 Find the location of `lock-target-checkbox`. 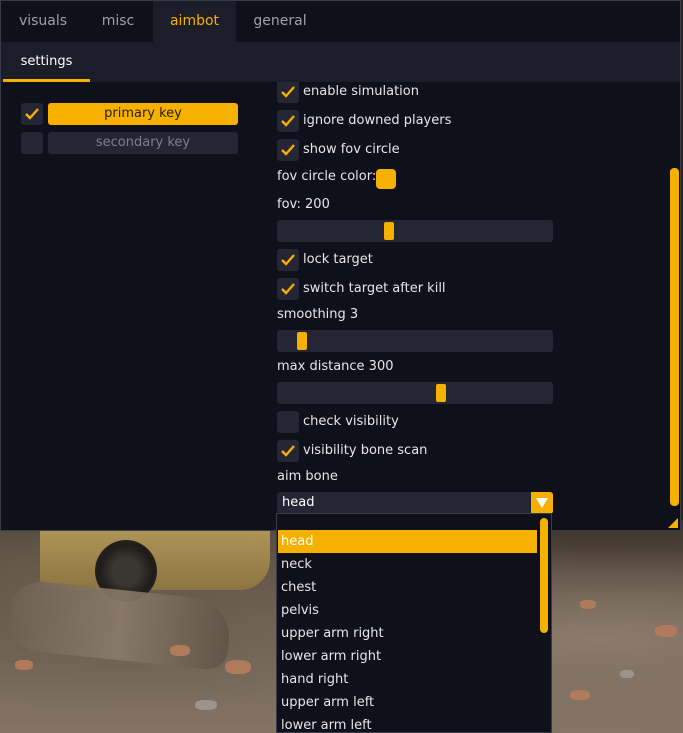

lock-target-checkbox is located at coordinates (288, 260).